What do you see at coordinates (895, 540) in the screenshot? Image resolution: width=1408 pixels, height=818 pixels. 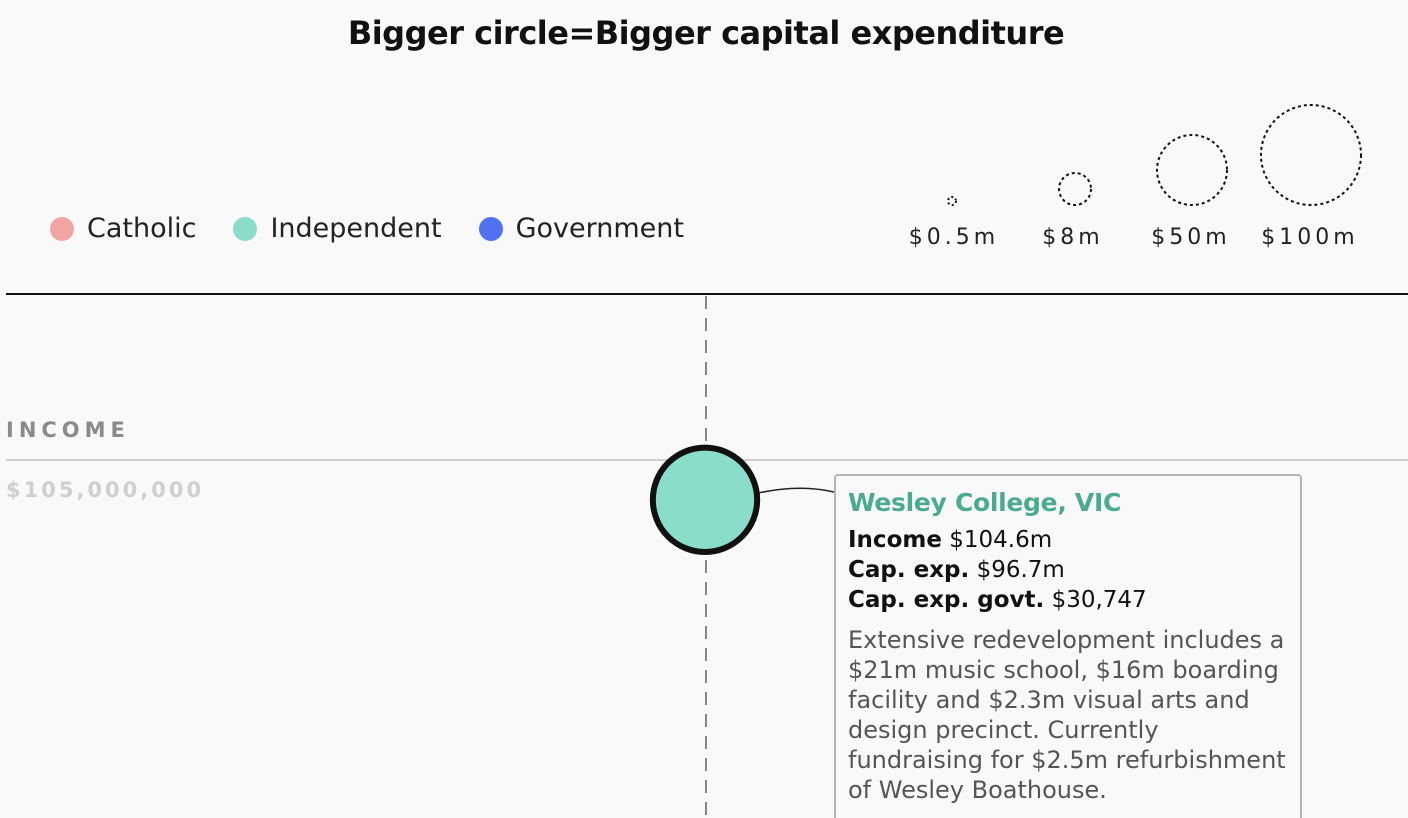 I see `tooltip-income-label: Income` at bounding box center [895, 540].